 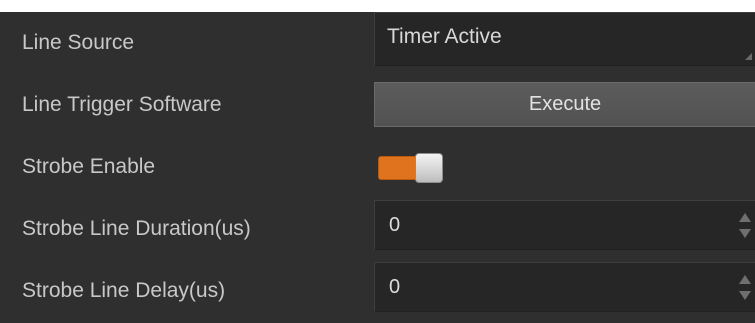 What do you see at coordinates (564, 225) in the screenshot?
I see `strobe-line-duration-input: 0` at bounding box center [564, 225].